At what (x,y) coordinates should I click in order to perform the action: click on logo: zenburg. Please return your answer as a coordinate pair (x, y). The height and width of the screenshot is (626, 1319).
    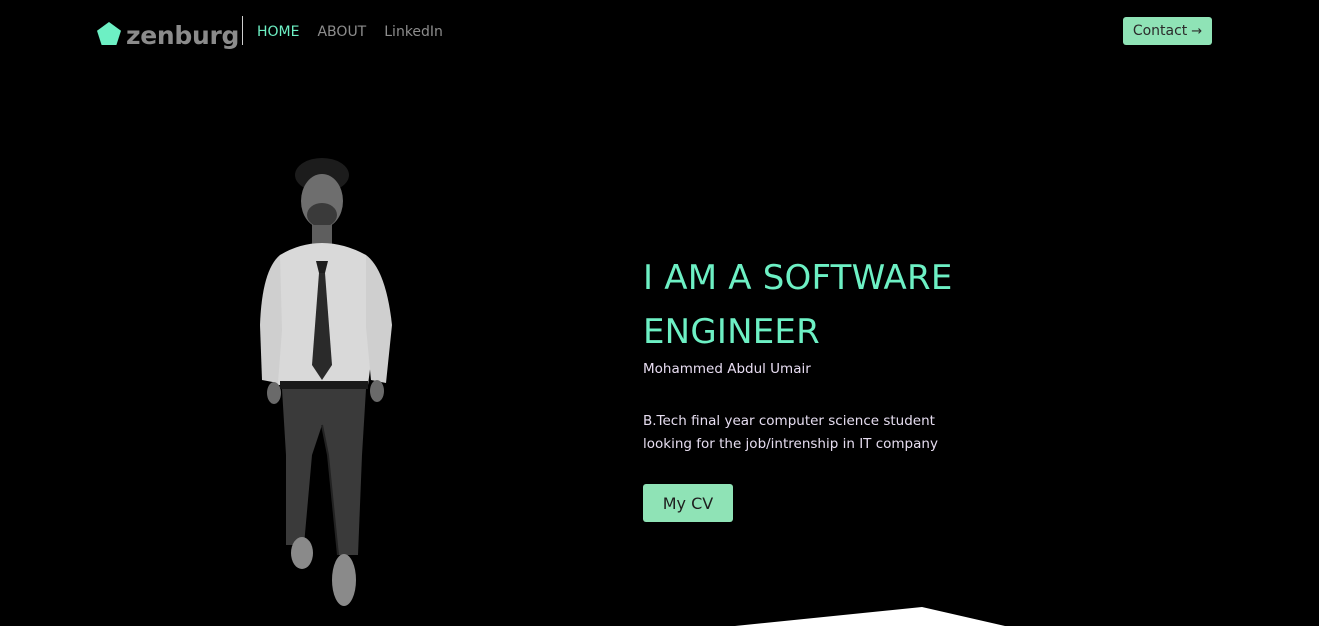
    Looking at the image, I should click on (167, 34).